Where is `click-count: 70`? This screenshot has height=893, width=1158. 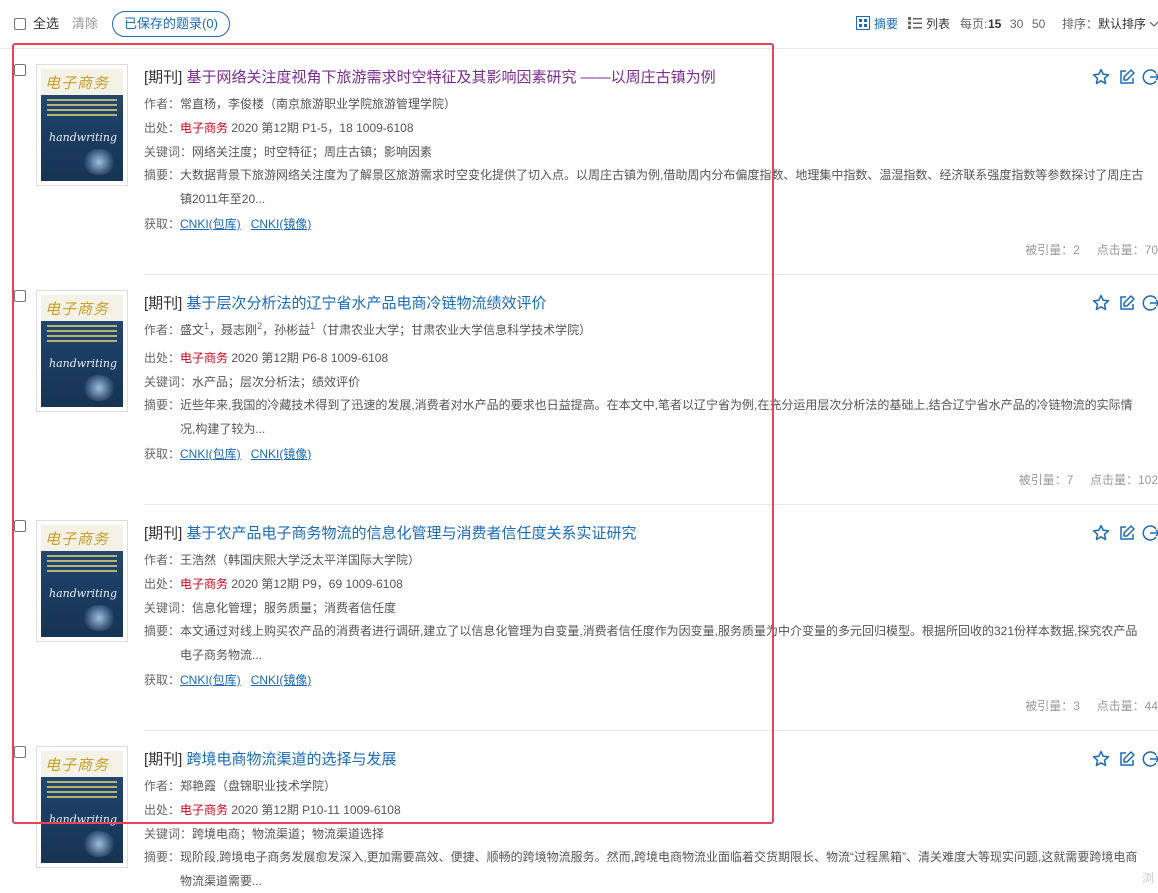 click-count: 70 is located at coordinates (1151, 250).